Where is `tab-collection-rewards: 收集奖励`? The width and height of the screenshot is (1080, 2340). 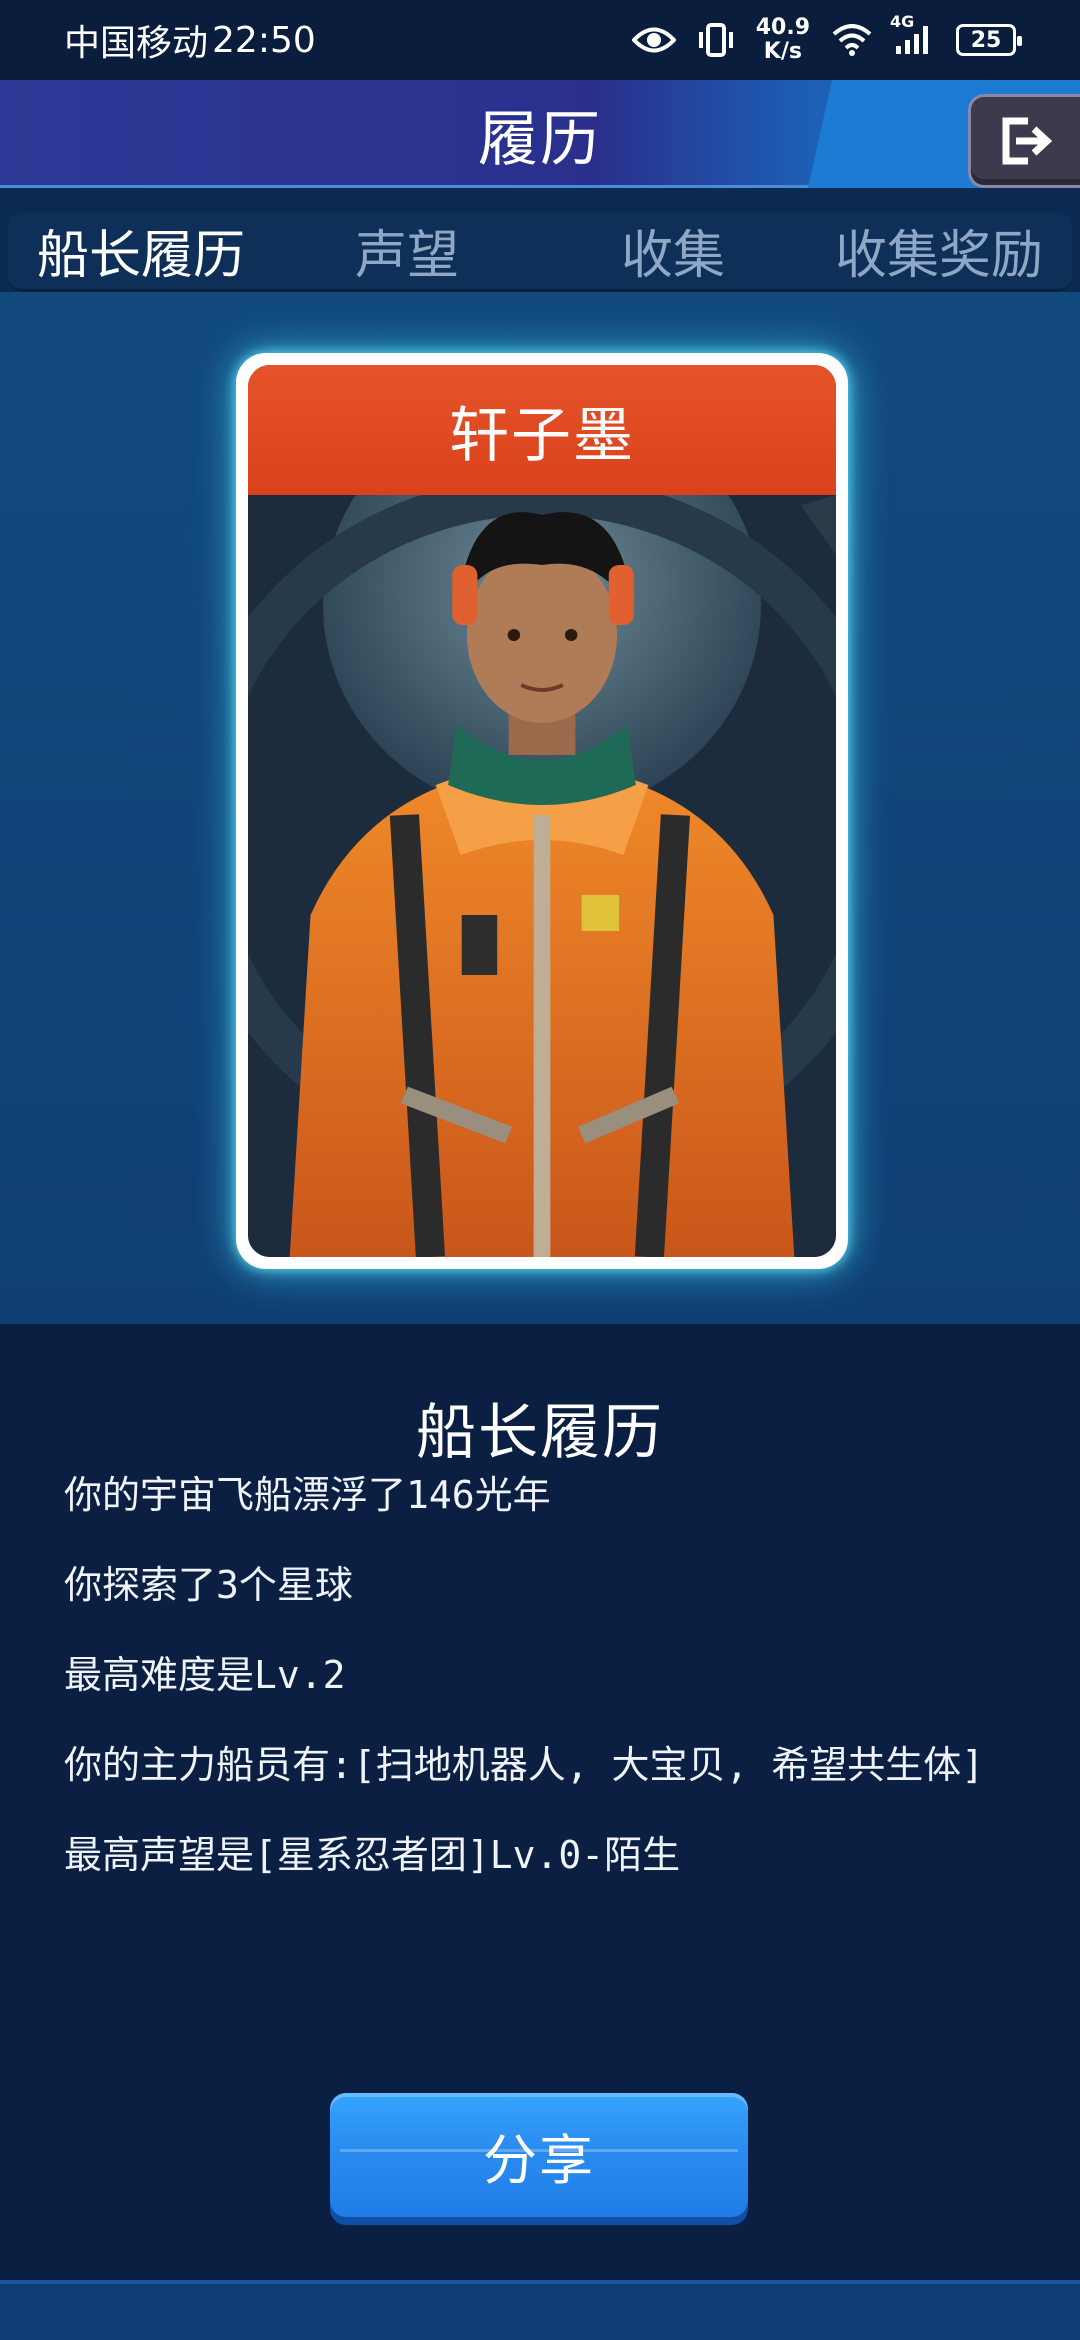 tab-collection-rewards: 收集奖励 is located at coordinates (939, 250).